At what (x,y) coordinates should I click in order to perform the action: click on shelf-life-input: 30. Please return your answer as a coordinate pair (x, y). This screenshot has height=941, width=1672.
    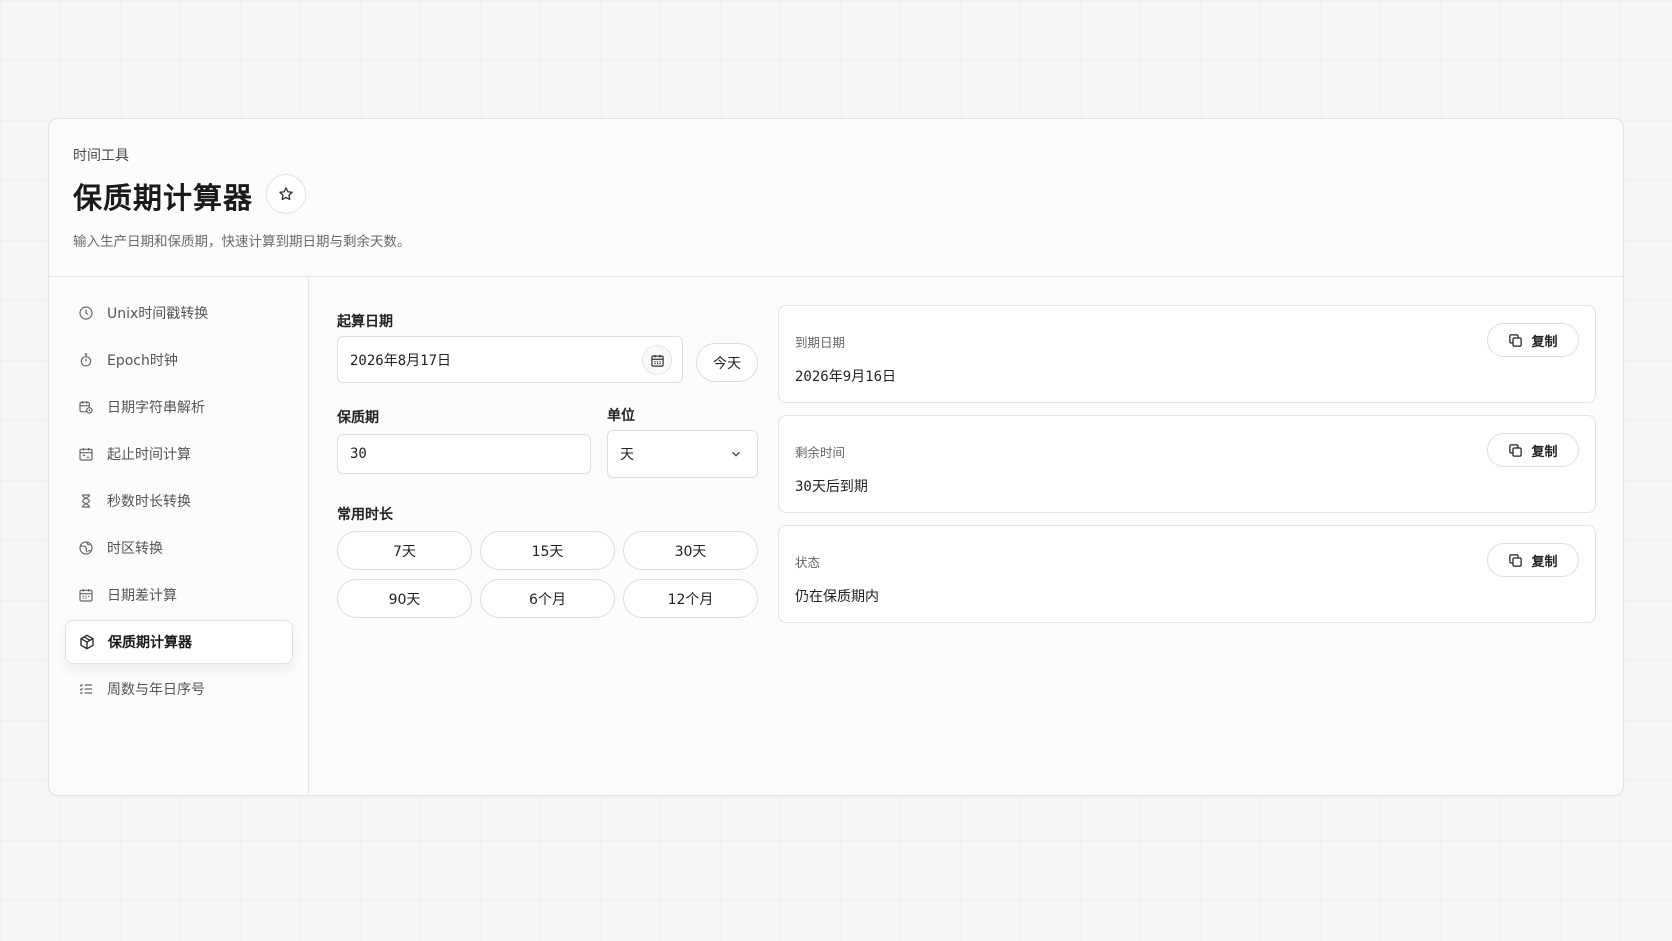
    Looking at the image, I should click on (464, 454).